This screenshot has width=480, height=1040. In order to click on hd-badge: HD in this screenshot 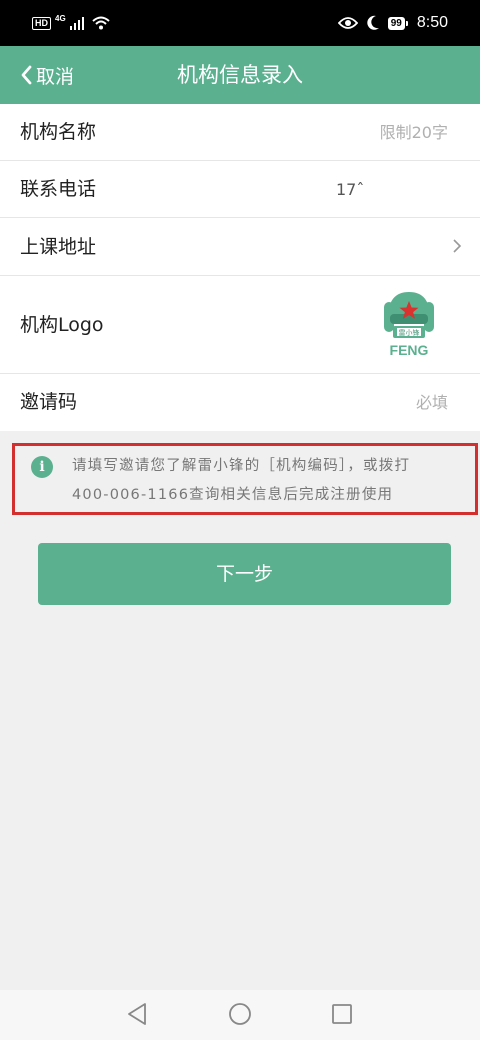, I will do `click(41, 23)`.